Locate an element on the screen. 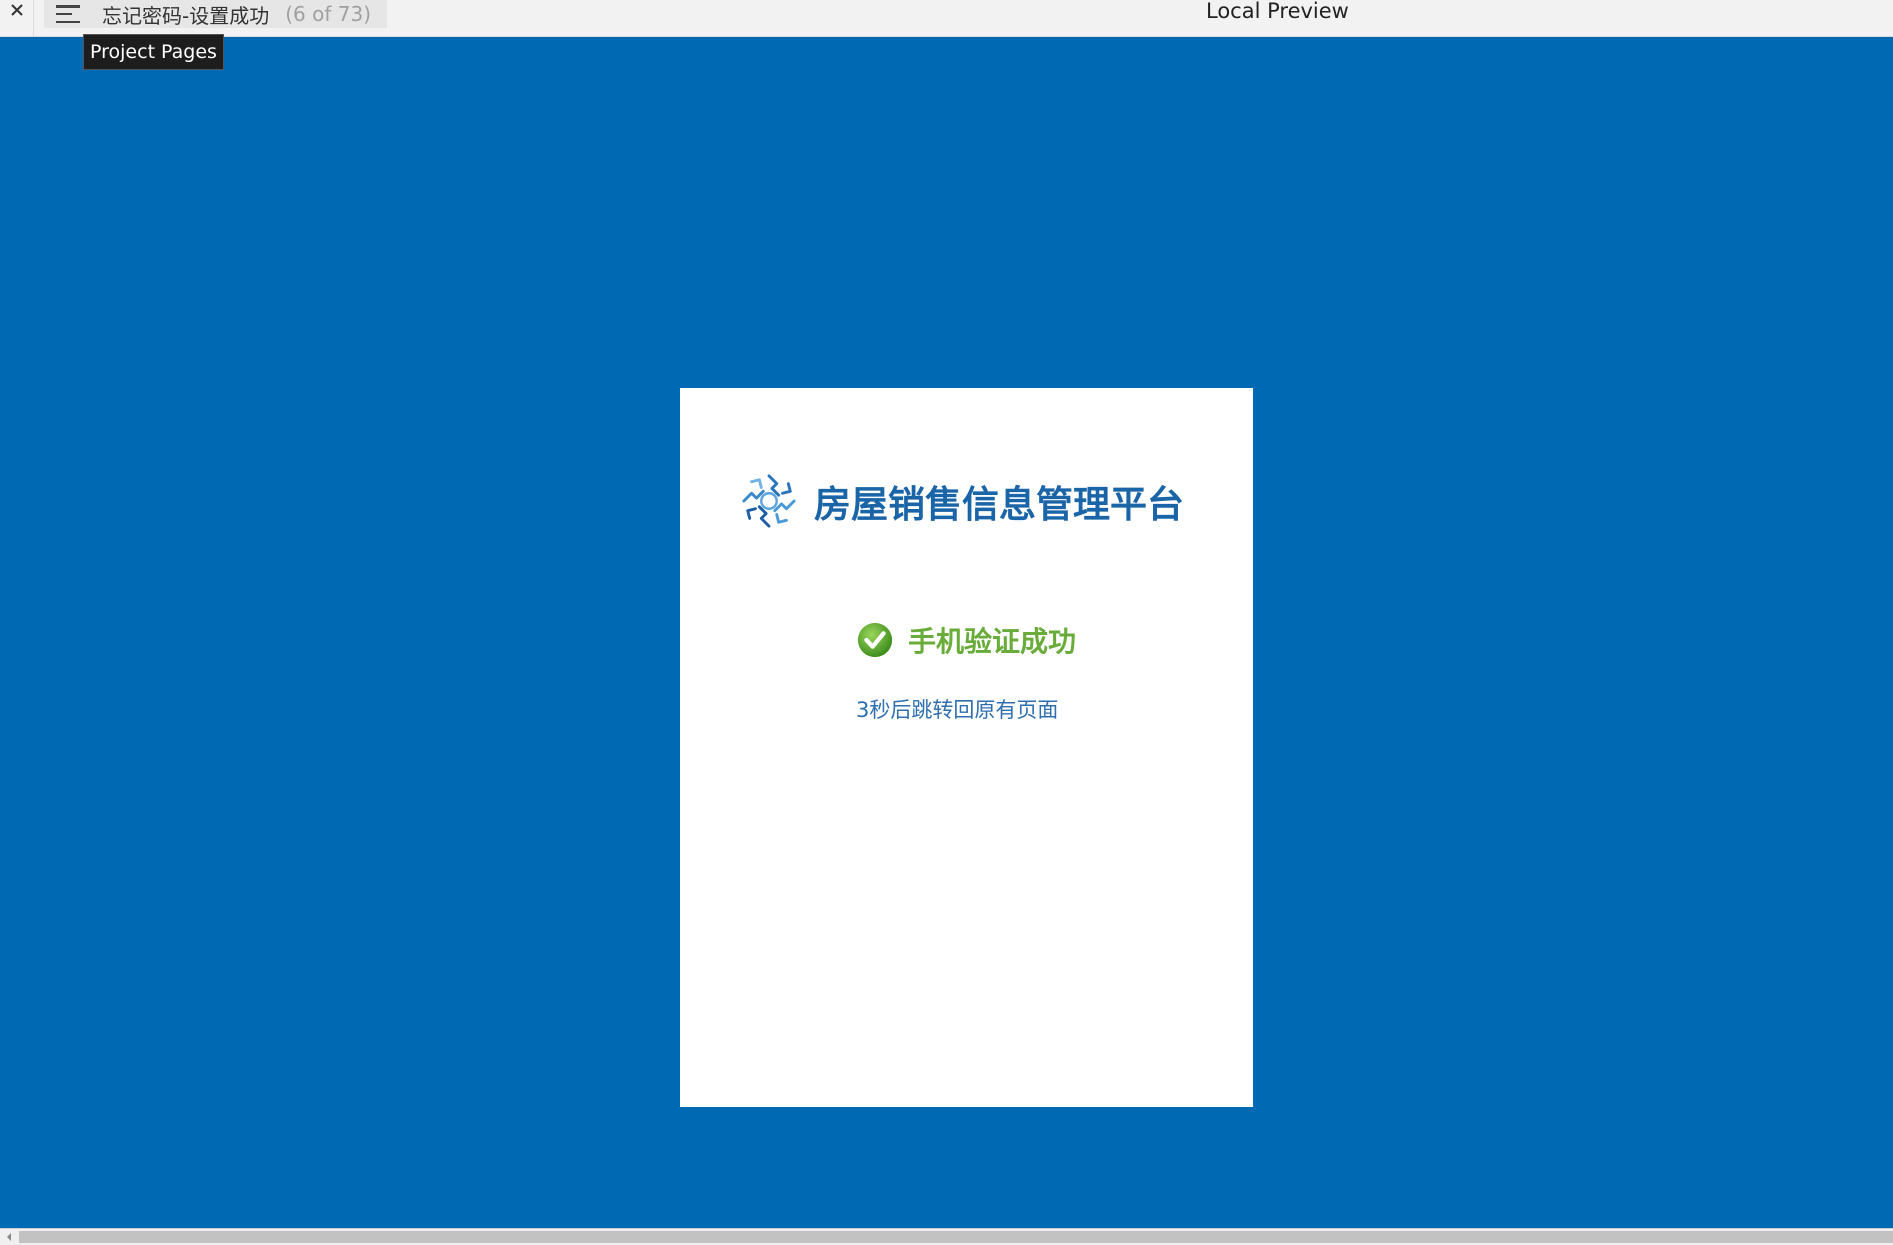 The width and height of the screenshot is (1893, 1245). close-icon is located at coordinates (16, 10).